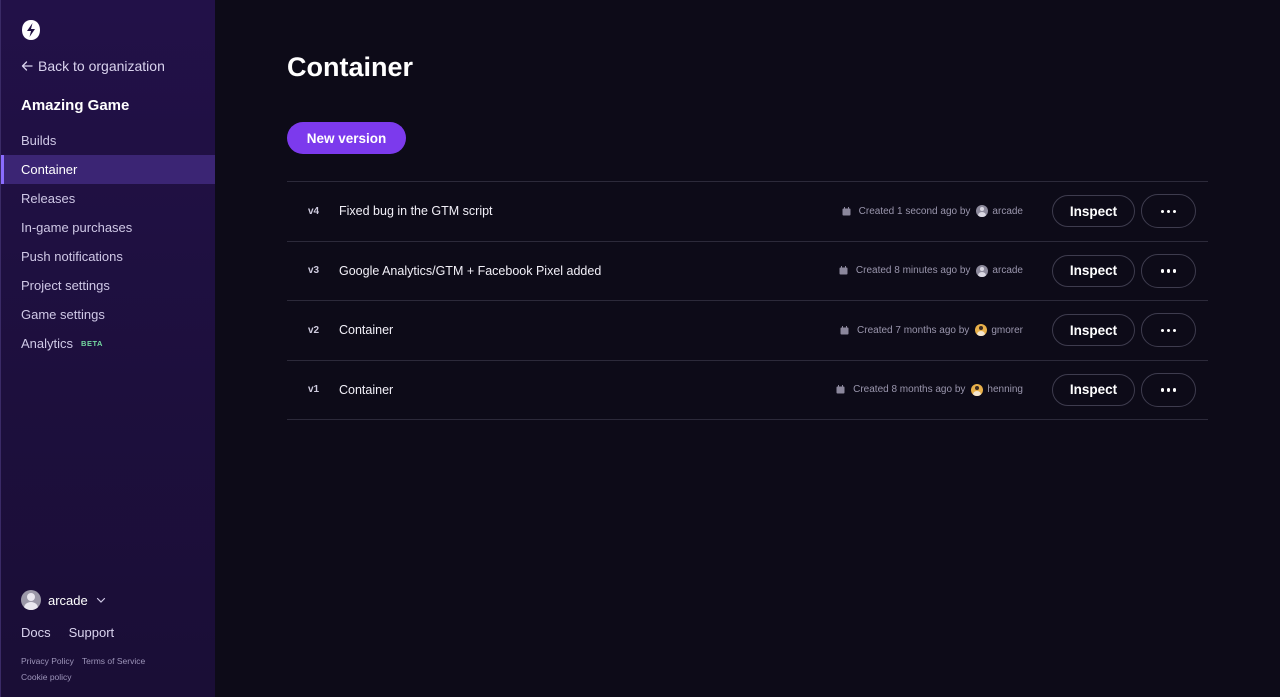 This screenshot has width=1280, height=697. Describe the element at coordinates (100, 600) in the screenshot. I see `chevron-down-icon` at that location.